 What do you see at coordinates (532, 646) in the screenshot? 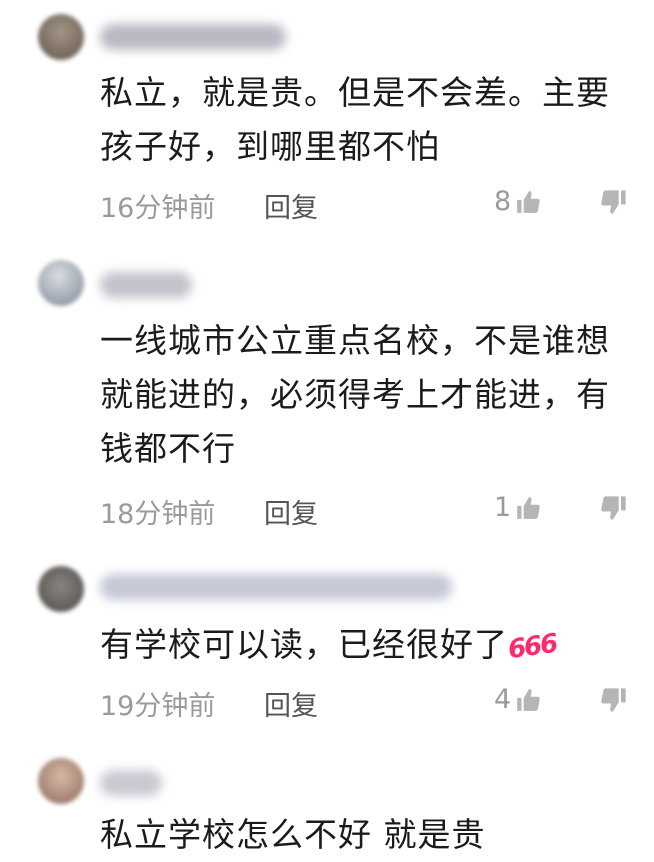
I see `emoji-666: 666` at bounding box center [532, 646].